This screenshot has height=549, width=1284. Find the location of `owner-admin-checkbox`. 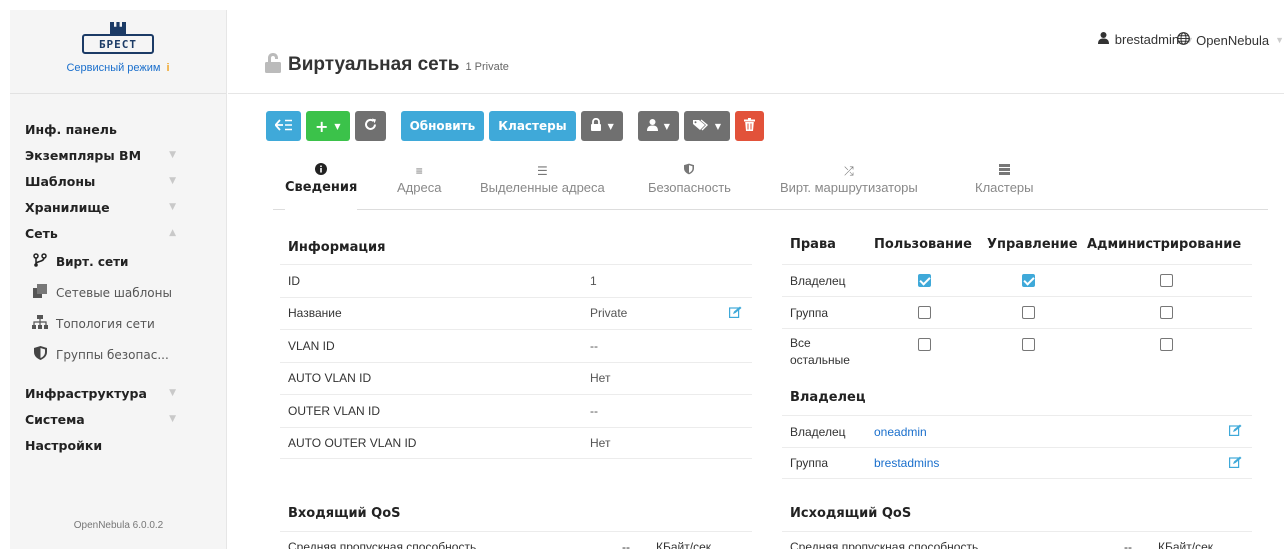

owner-admin-checkbox is located at coordinates (1166, 280).